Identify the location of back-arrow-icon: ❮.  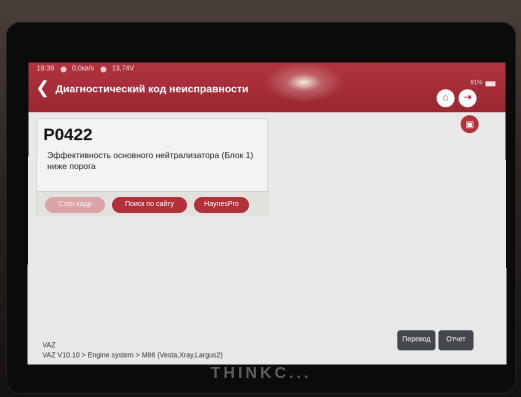
(44, 88).